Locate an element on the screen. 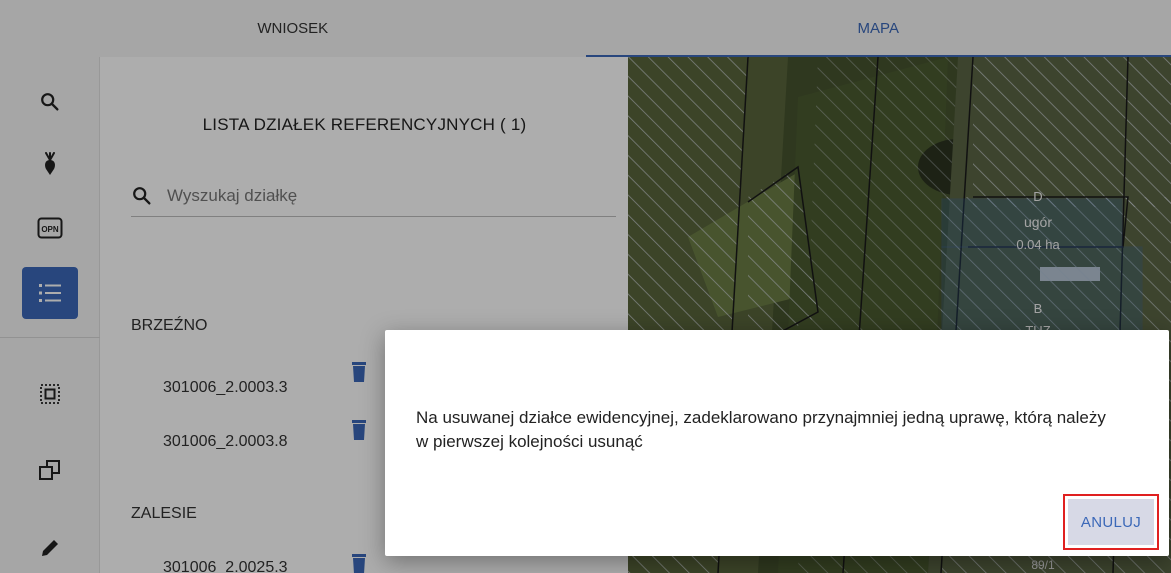 Image resolution: width=1171 pixels, height=573 pixels. highlight-frame: ANULUJ is located at coordinates (1111, 522).